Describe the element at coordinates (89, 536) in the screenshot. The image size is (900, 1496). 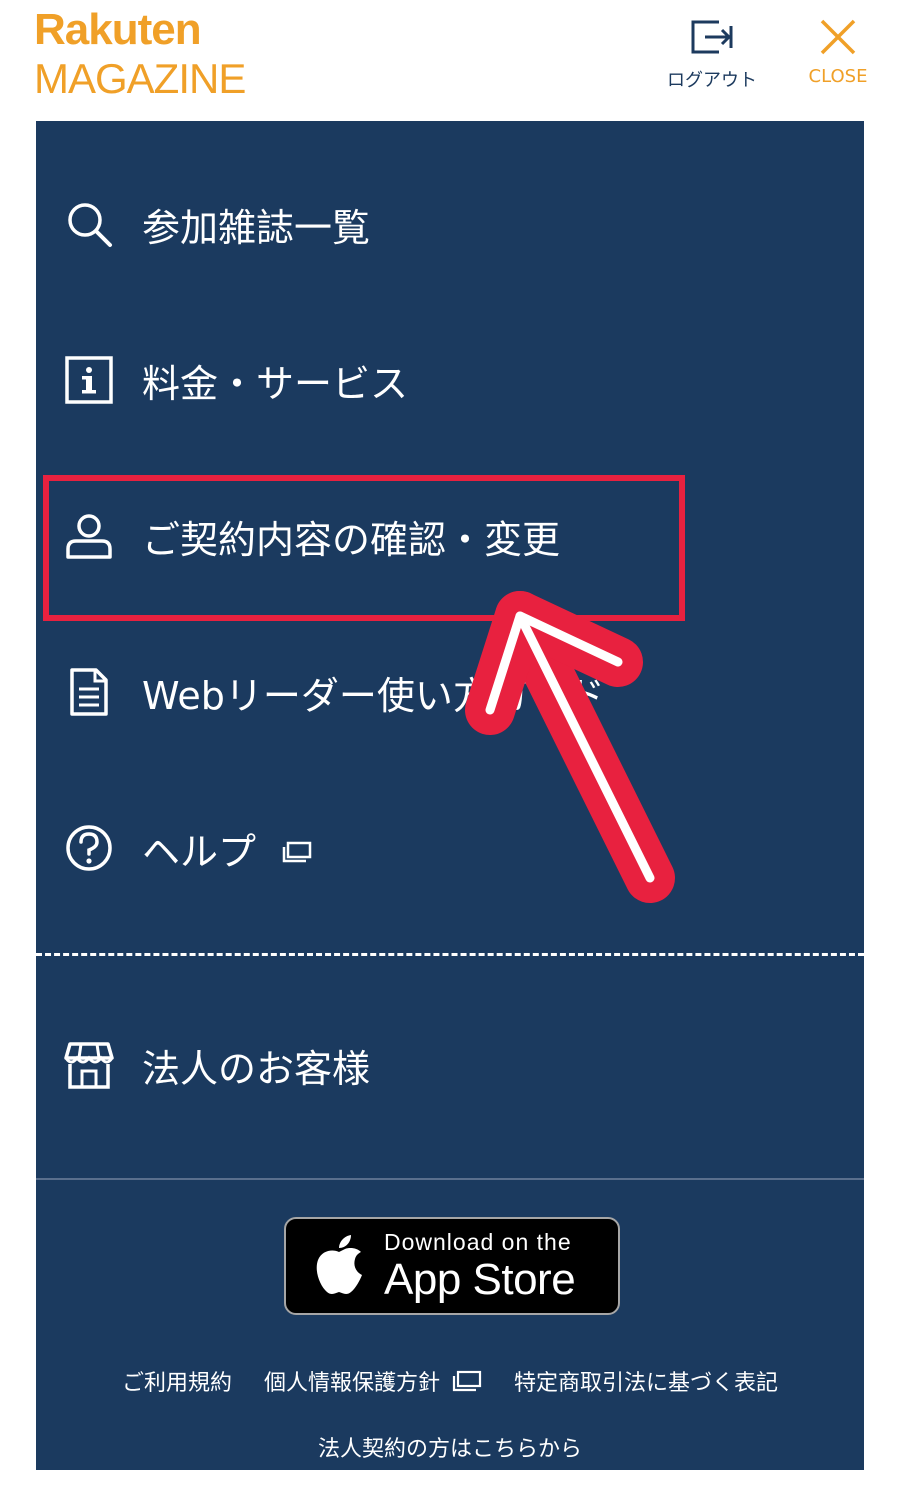
I see `user-icon` at that location.